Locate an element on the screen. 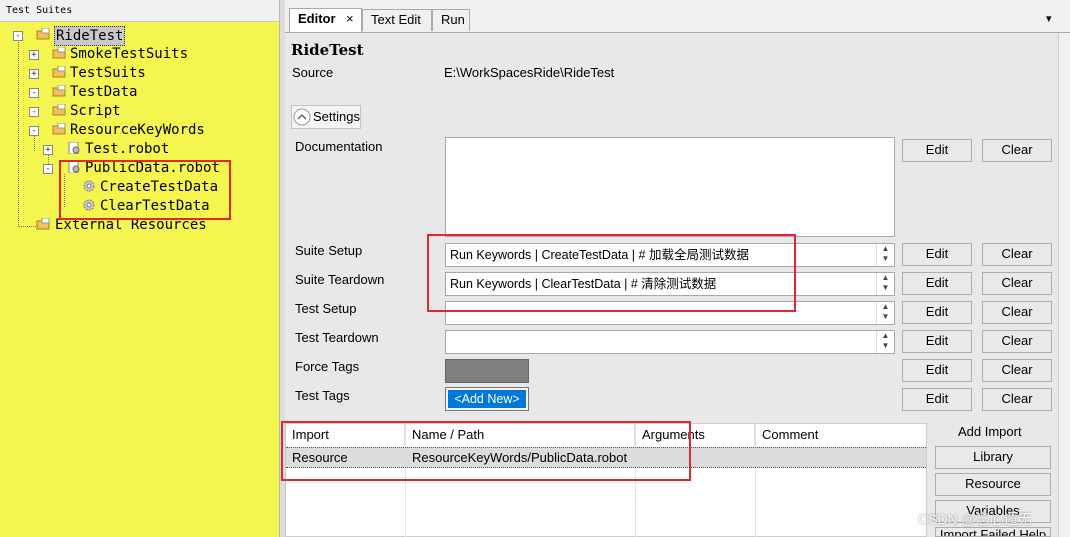  documentation-clear-button: Clear is located at coordinates (1017, 150).